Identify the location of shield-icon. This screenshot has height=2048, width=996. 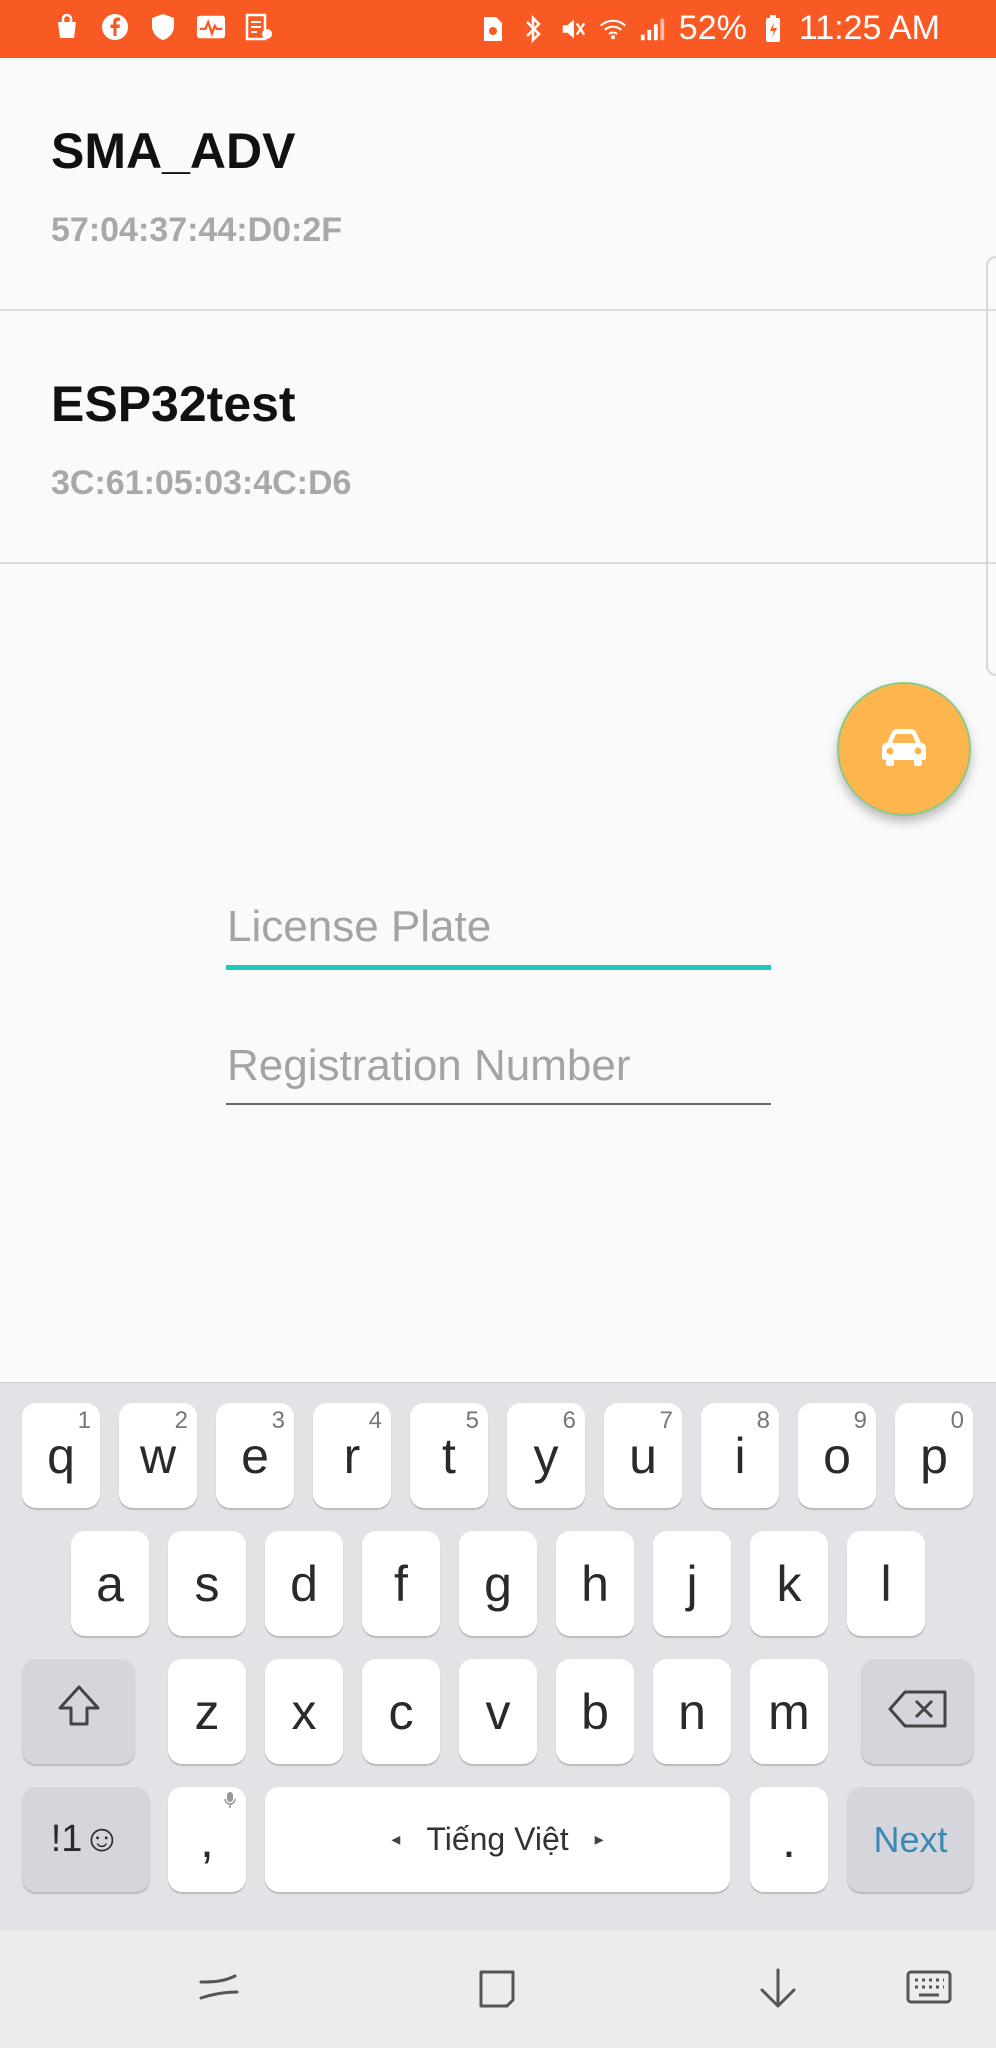
(163, 27).